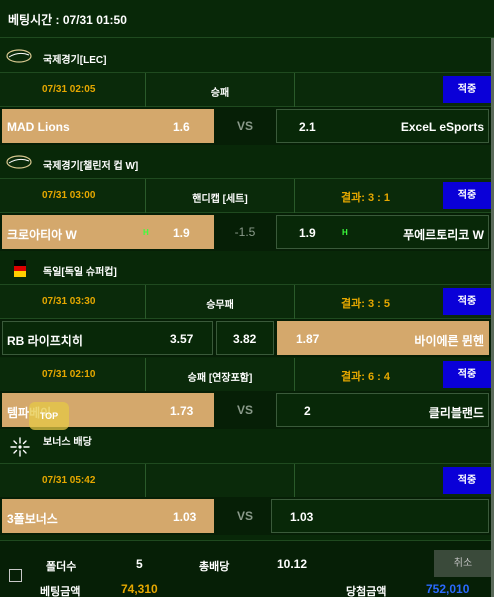  I want to click on win-amount-label: 당첨금액, so click(366, 591).